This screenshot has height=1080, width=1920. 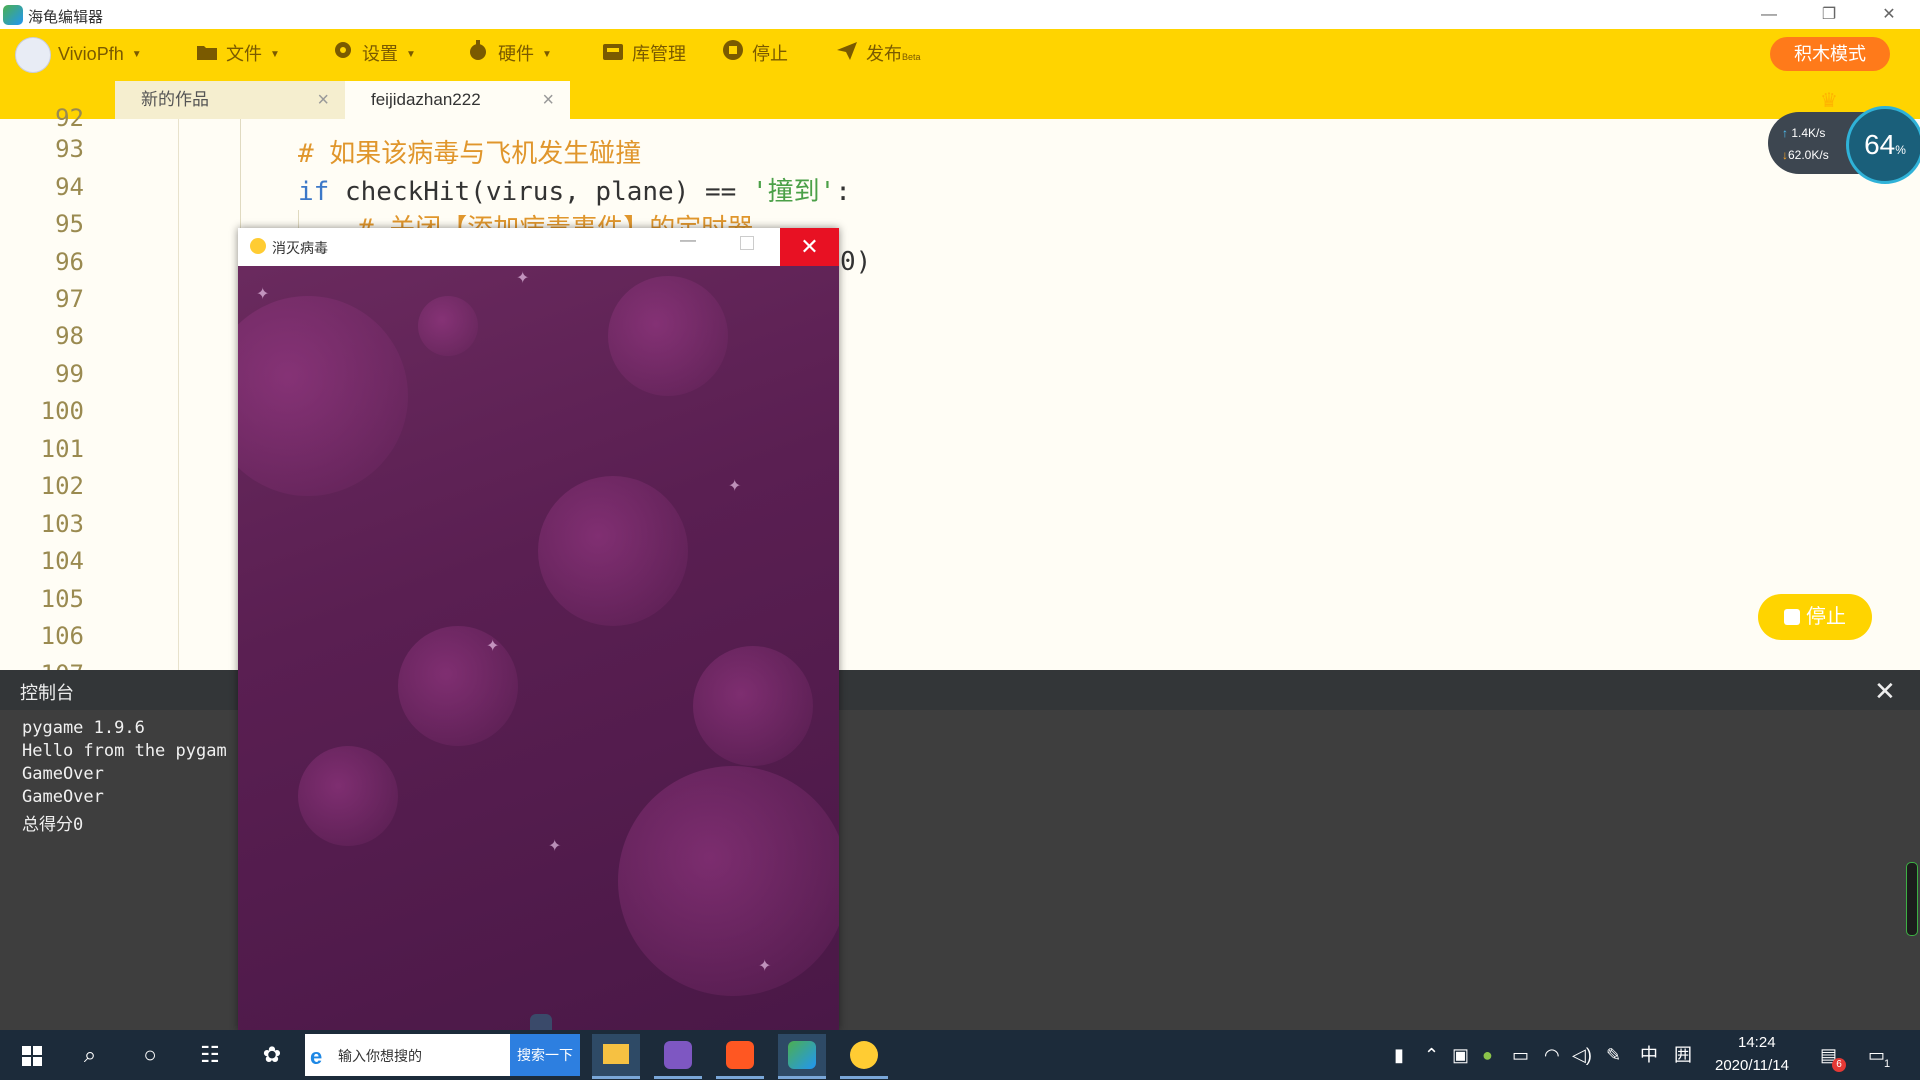 What do you see at coordinates (847, 55) in the screenshot?
I see `send-icon` at bounding box center [847, 55].